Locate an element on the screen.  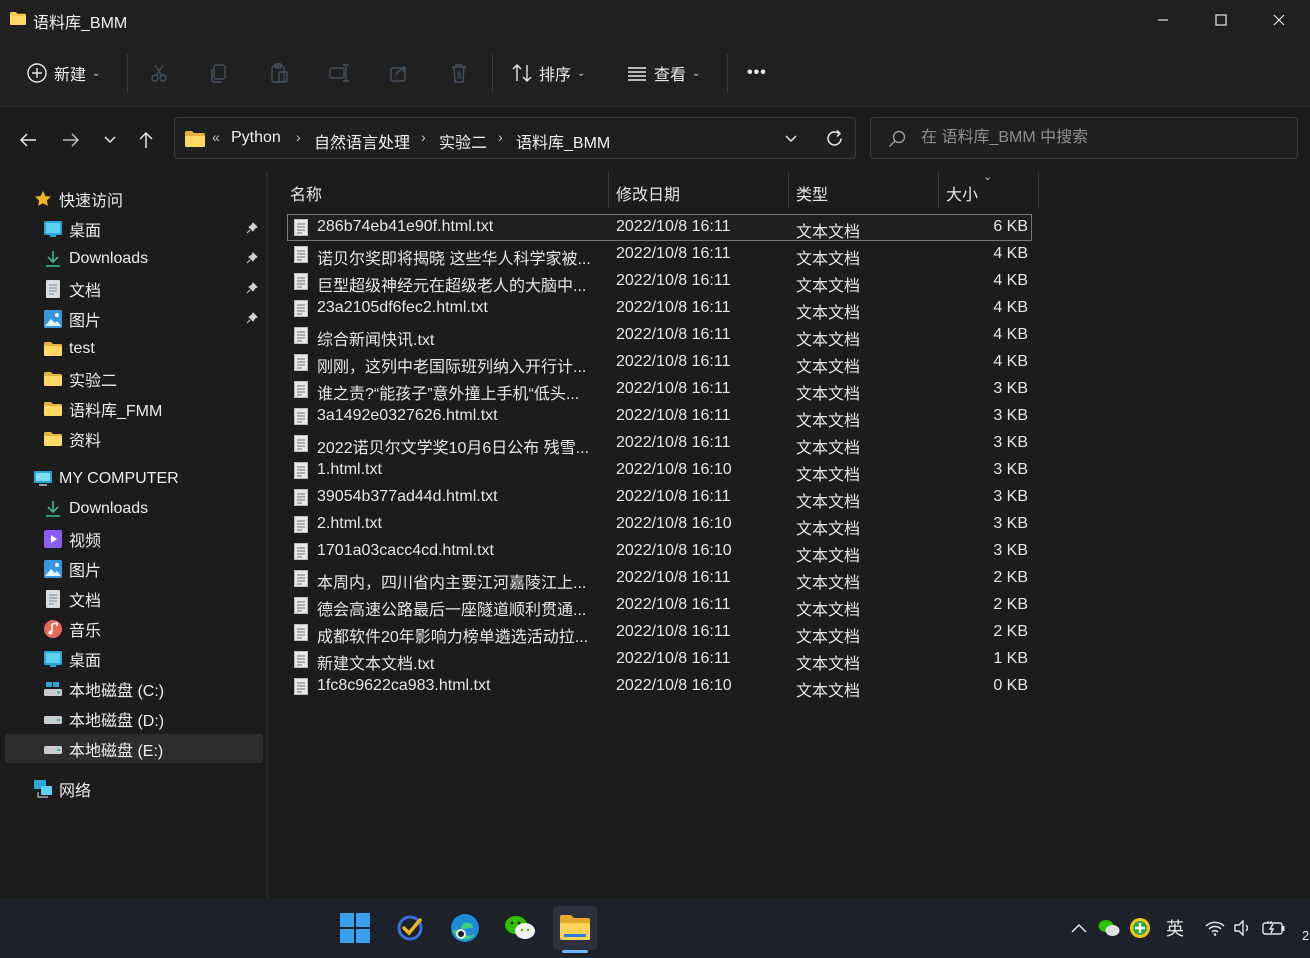
sidebar-item-downloads: Downloads is located at coordinates (134, 258).